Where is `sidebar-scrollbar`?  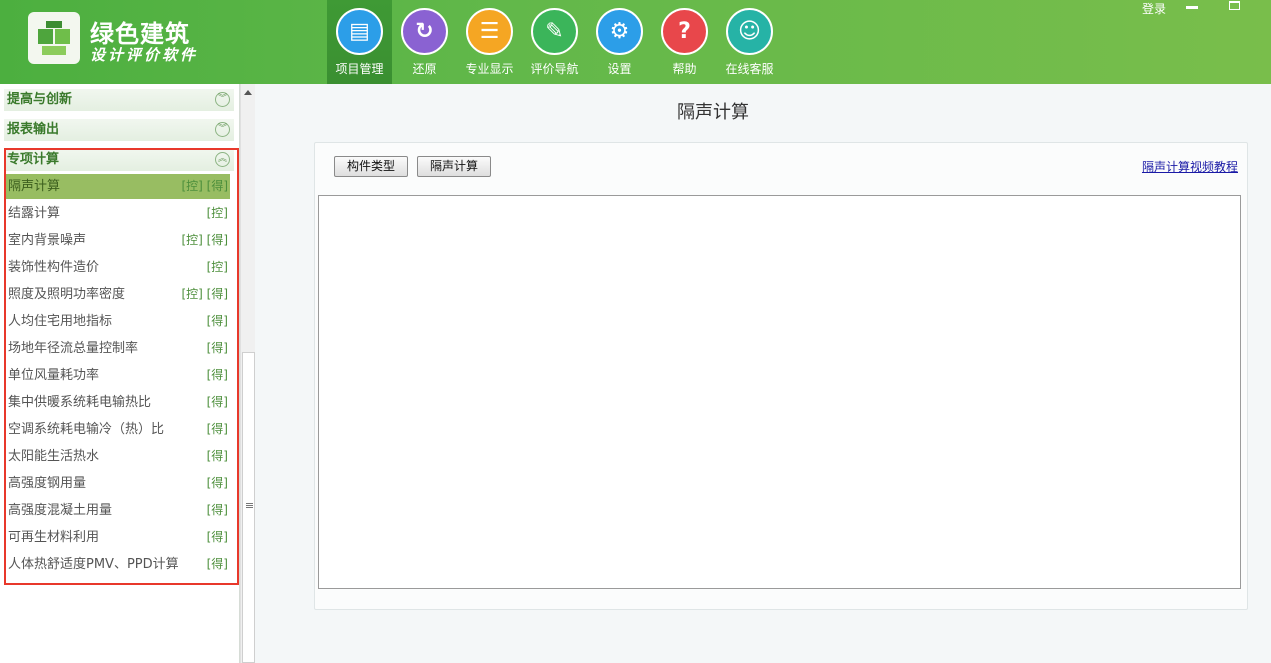
sidebar-scrollbar is located at coordinates (247, 373).